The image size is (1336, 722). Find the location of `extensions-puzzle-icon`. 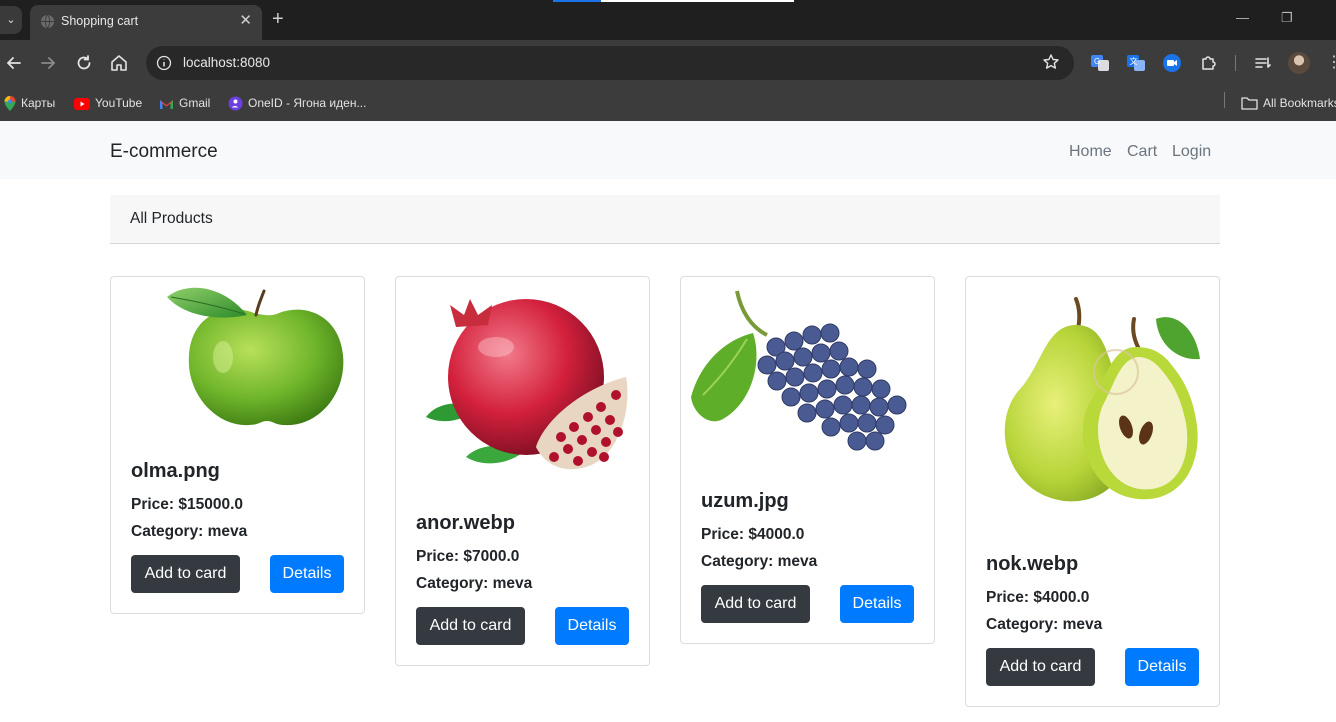

extensions-puzzle-icon is located at coordinates (1209, 63).